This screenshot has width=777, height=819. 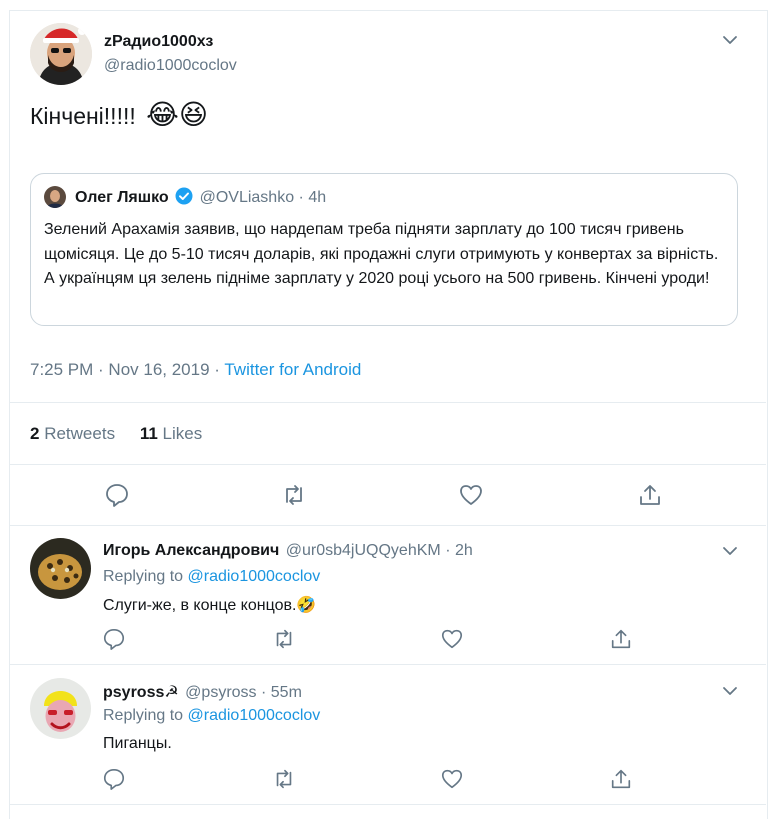 I want to click on quoted-author-name: Олег Ляшко, so click(x=122, y=197).